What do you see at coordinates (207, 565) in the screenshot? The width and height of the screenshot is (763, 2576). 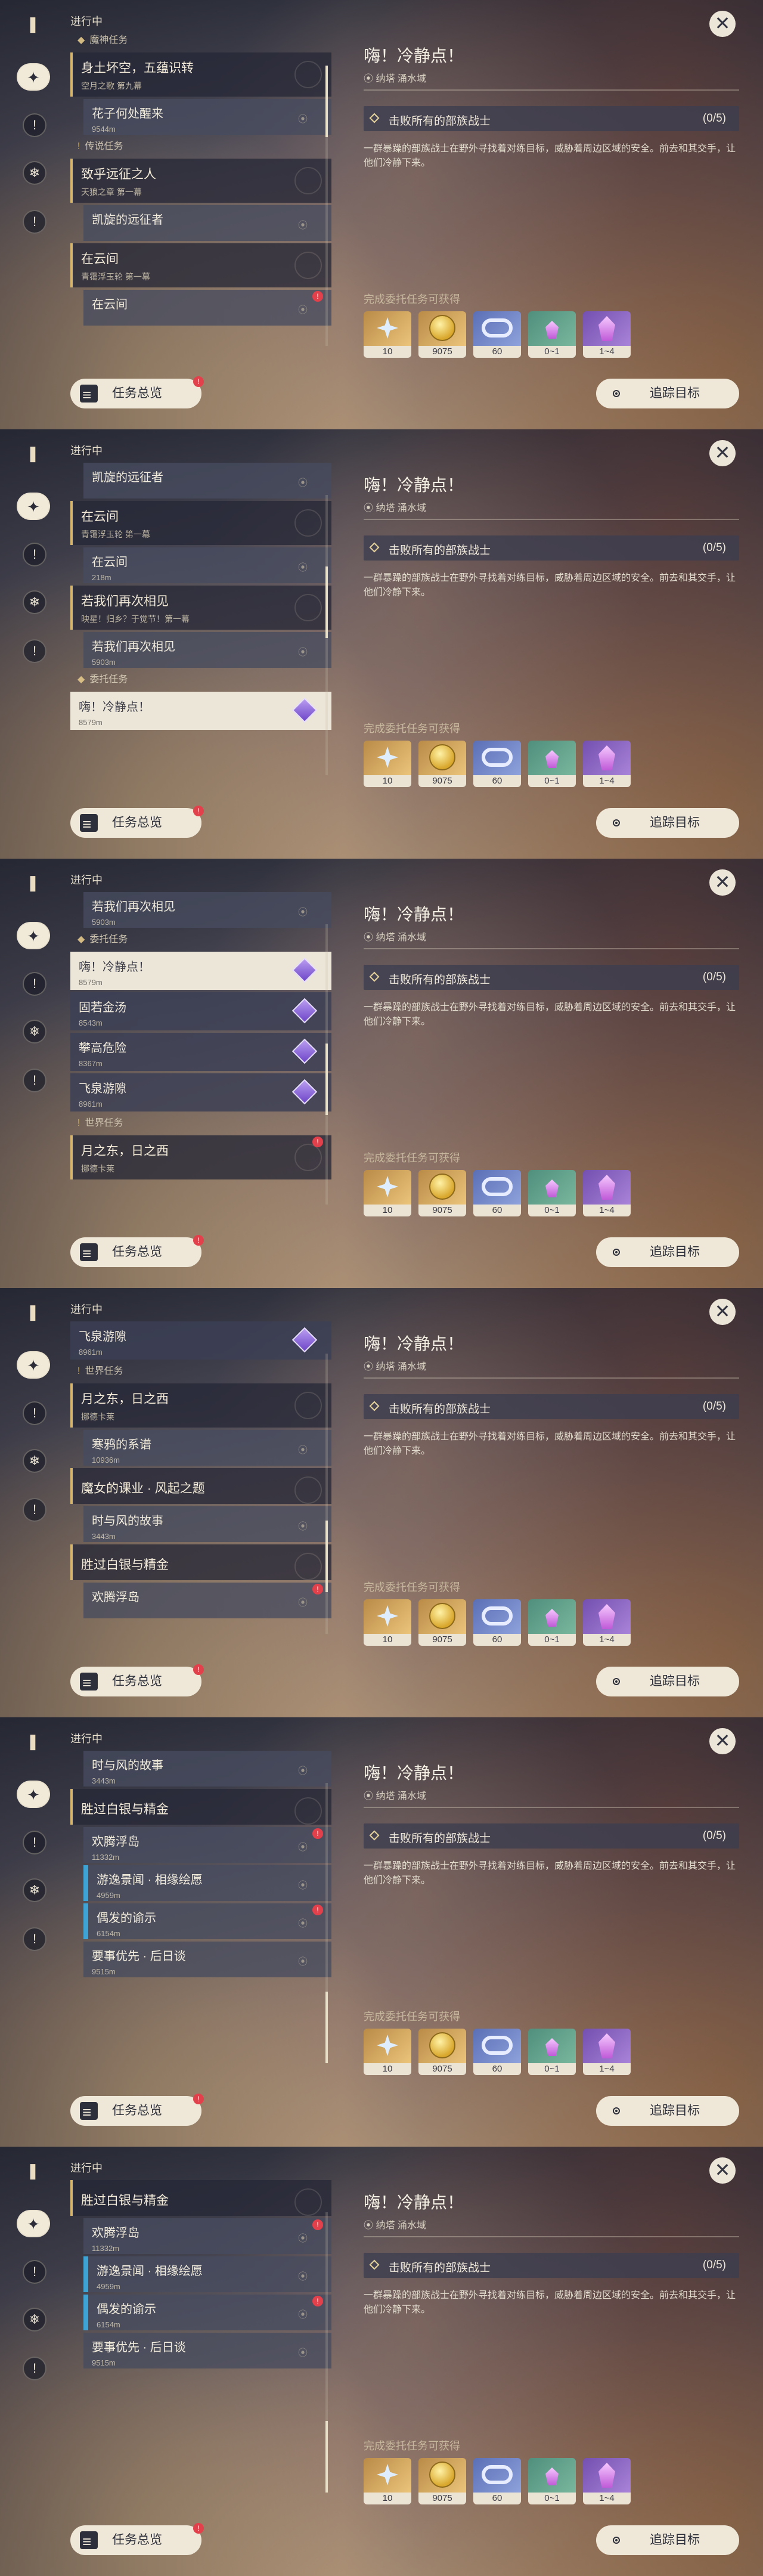 I see `quest-step: 在云间 218m ⦿` at bounding box center [207, 565].